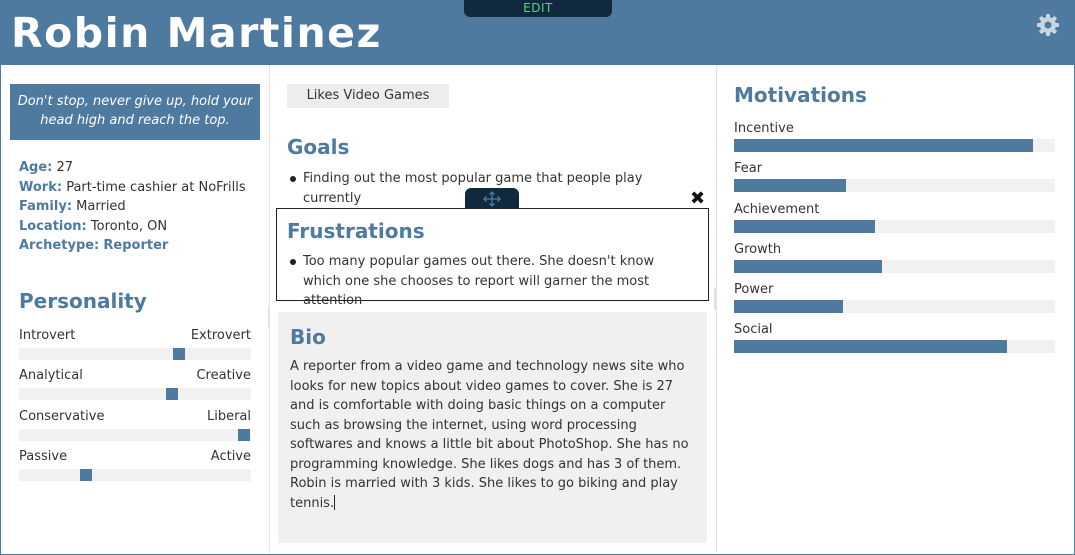  What do you see at coordinates (537, 32) in the screenshot?
I see `header-bar: Robin Martinez EDIT` at bounding box center [537, 32].